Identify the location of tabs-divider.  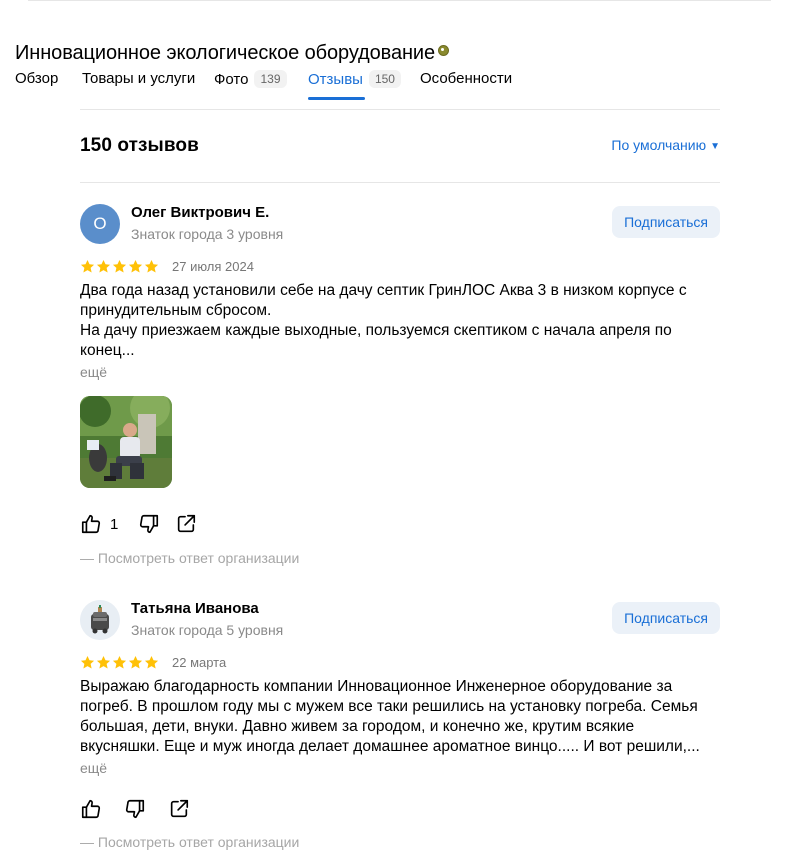
(400, 109).